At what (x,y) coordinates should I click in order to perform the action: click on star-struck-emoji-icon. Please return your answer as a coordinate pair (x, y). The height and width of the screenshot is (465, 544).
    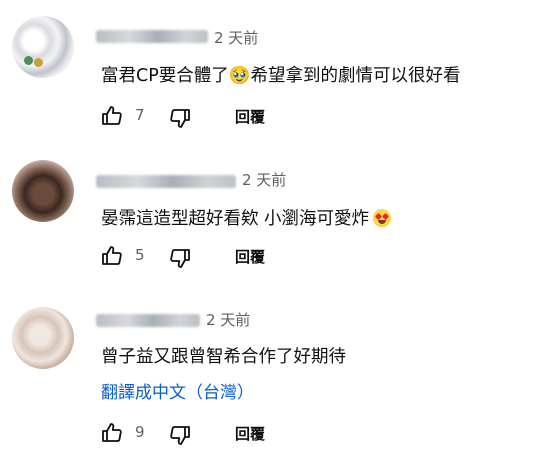
    Looking at the image, I should click on (382, 218).